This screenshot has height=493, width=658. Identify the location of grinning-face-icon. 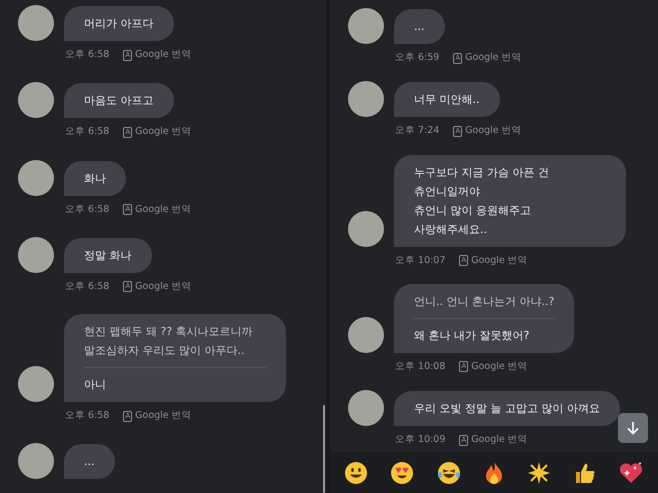
(356, 472).